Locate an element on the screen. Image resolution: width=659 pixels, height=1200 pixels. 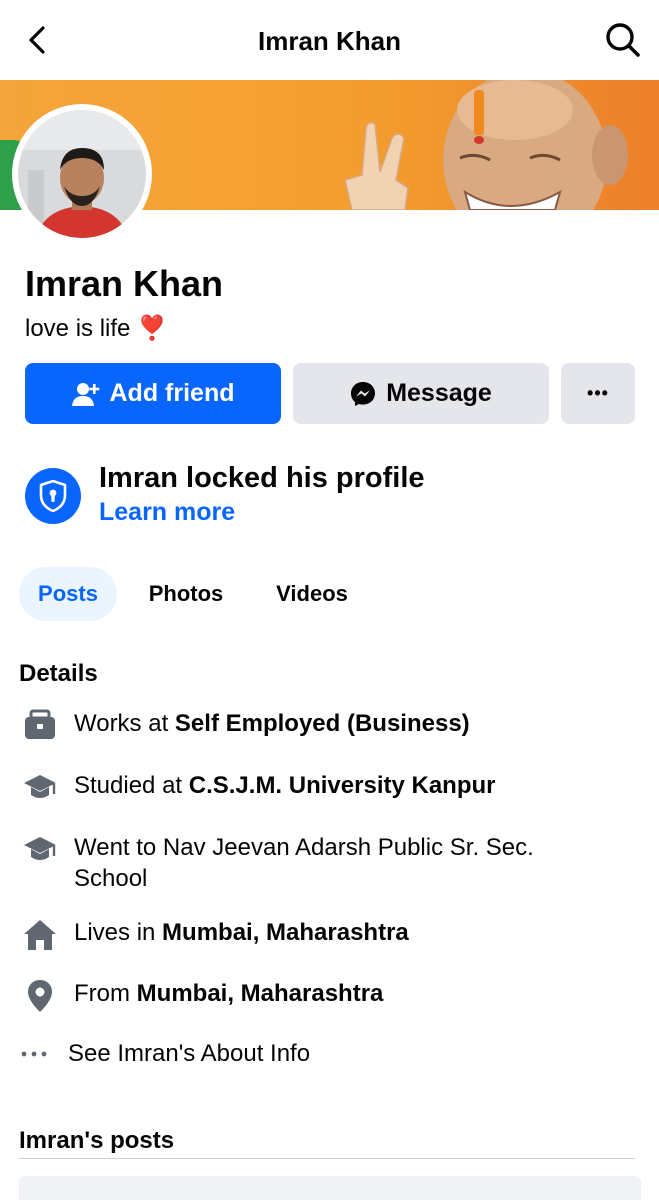
search-icon is located at coordinates (623, 40).